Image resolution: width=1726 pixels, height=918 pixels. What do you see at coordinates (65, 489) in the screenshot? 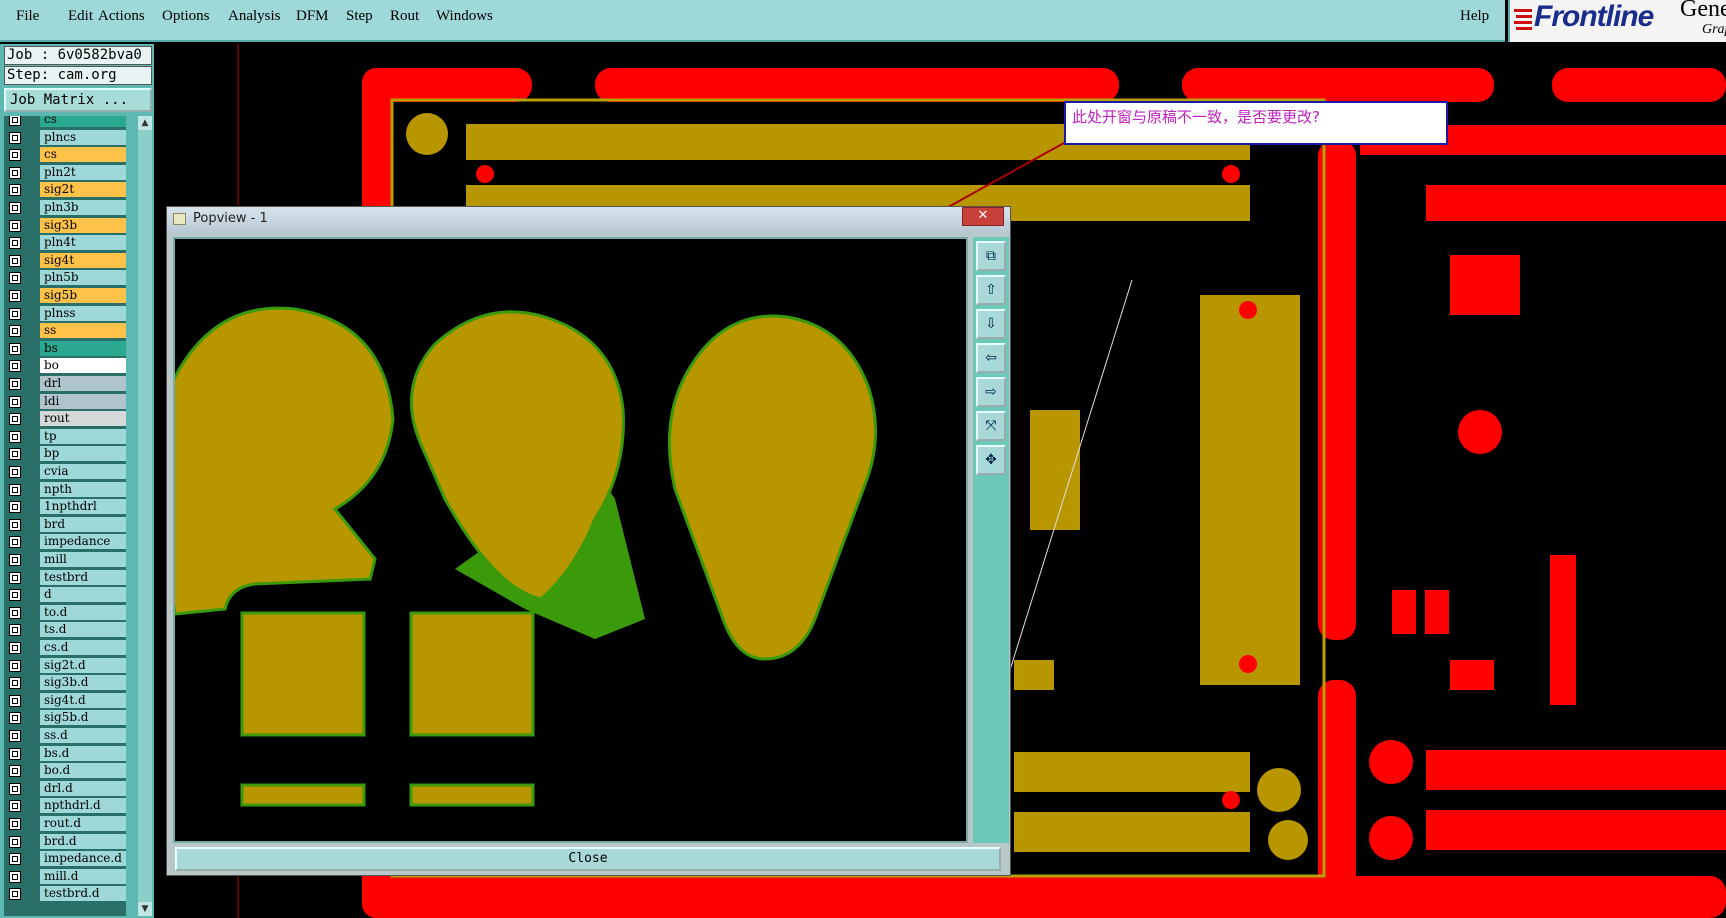
I see `layer-row: npth` at bounding box center [65, 489].